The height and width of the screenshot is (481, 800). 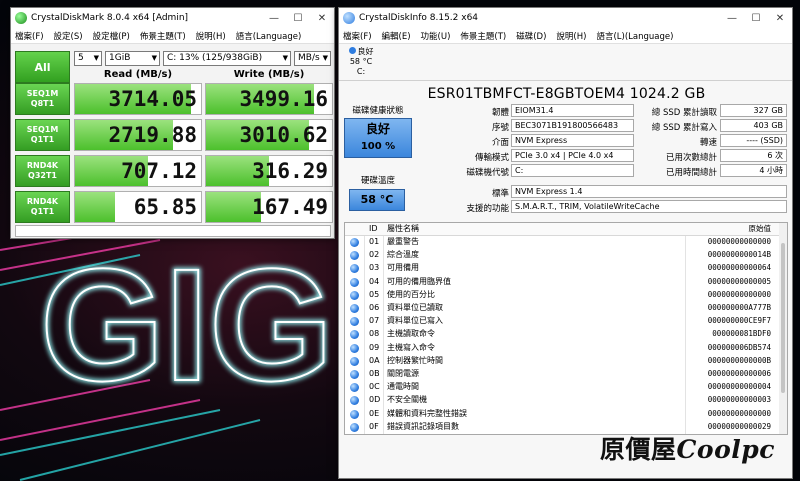 I want to click on cdm-menu-settings: 設定(S), so click(x=68, y=36).